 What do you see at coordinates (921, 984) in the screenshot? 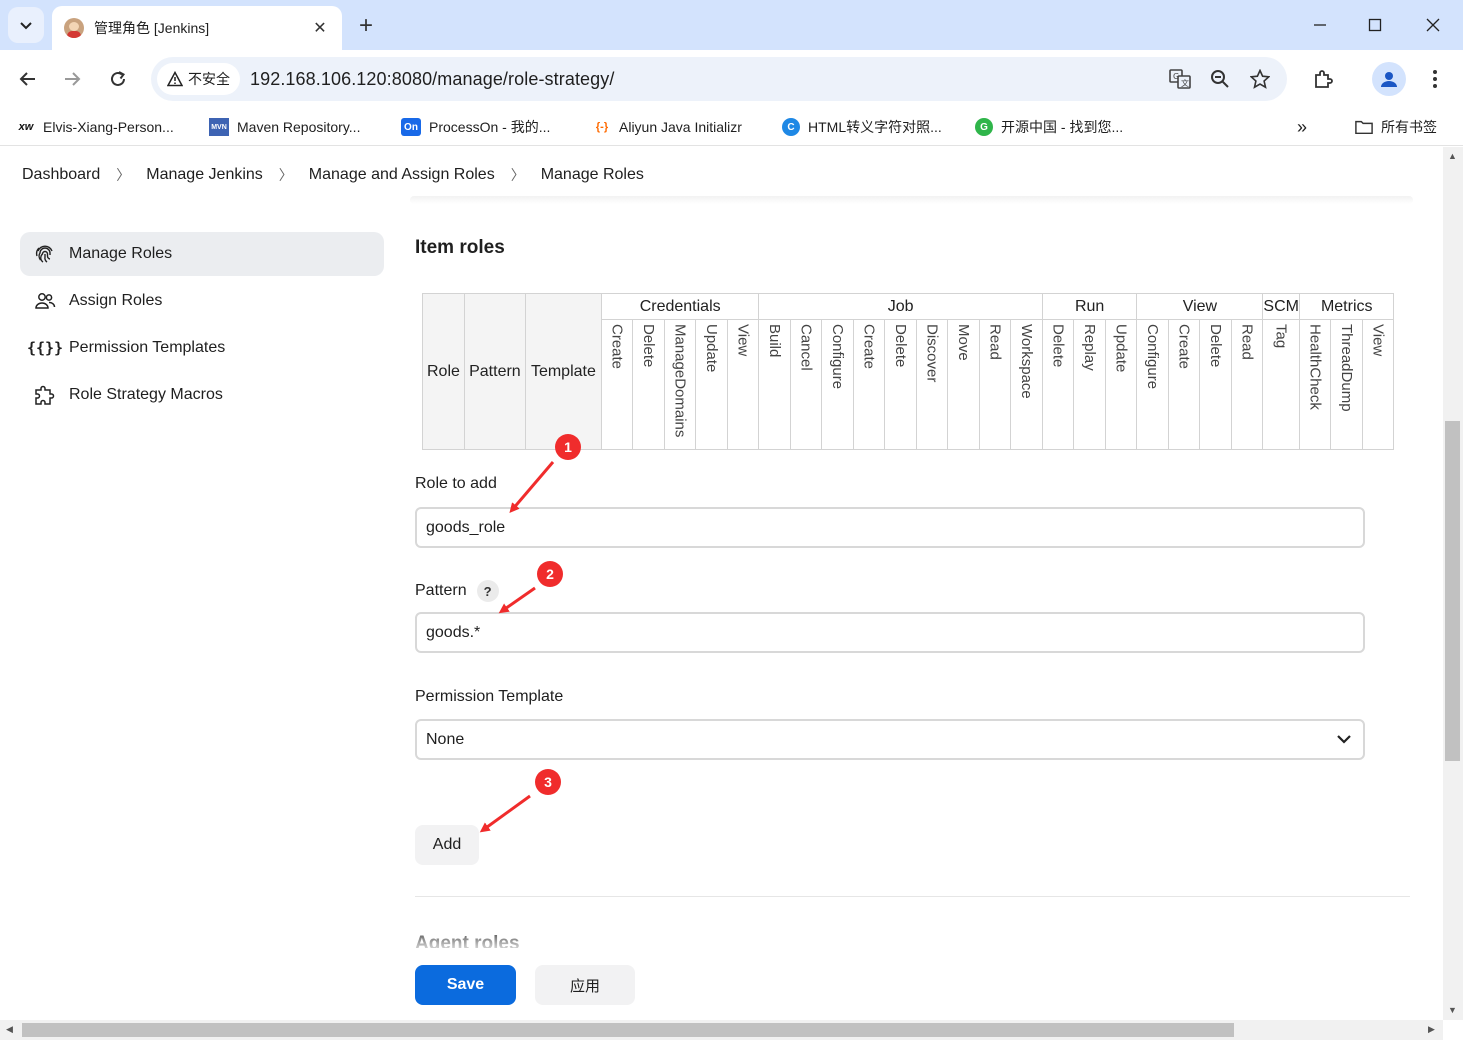
I see `form-footer-bar: Save 应用` at bounding box center [921, 984].